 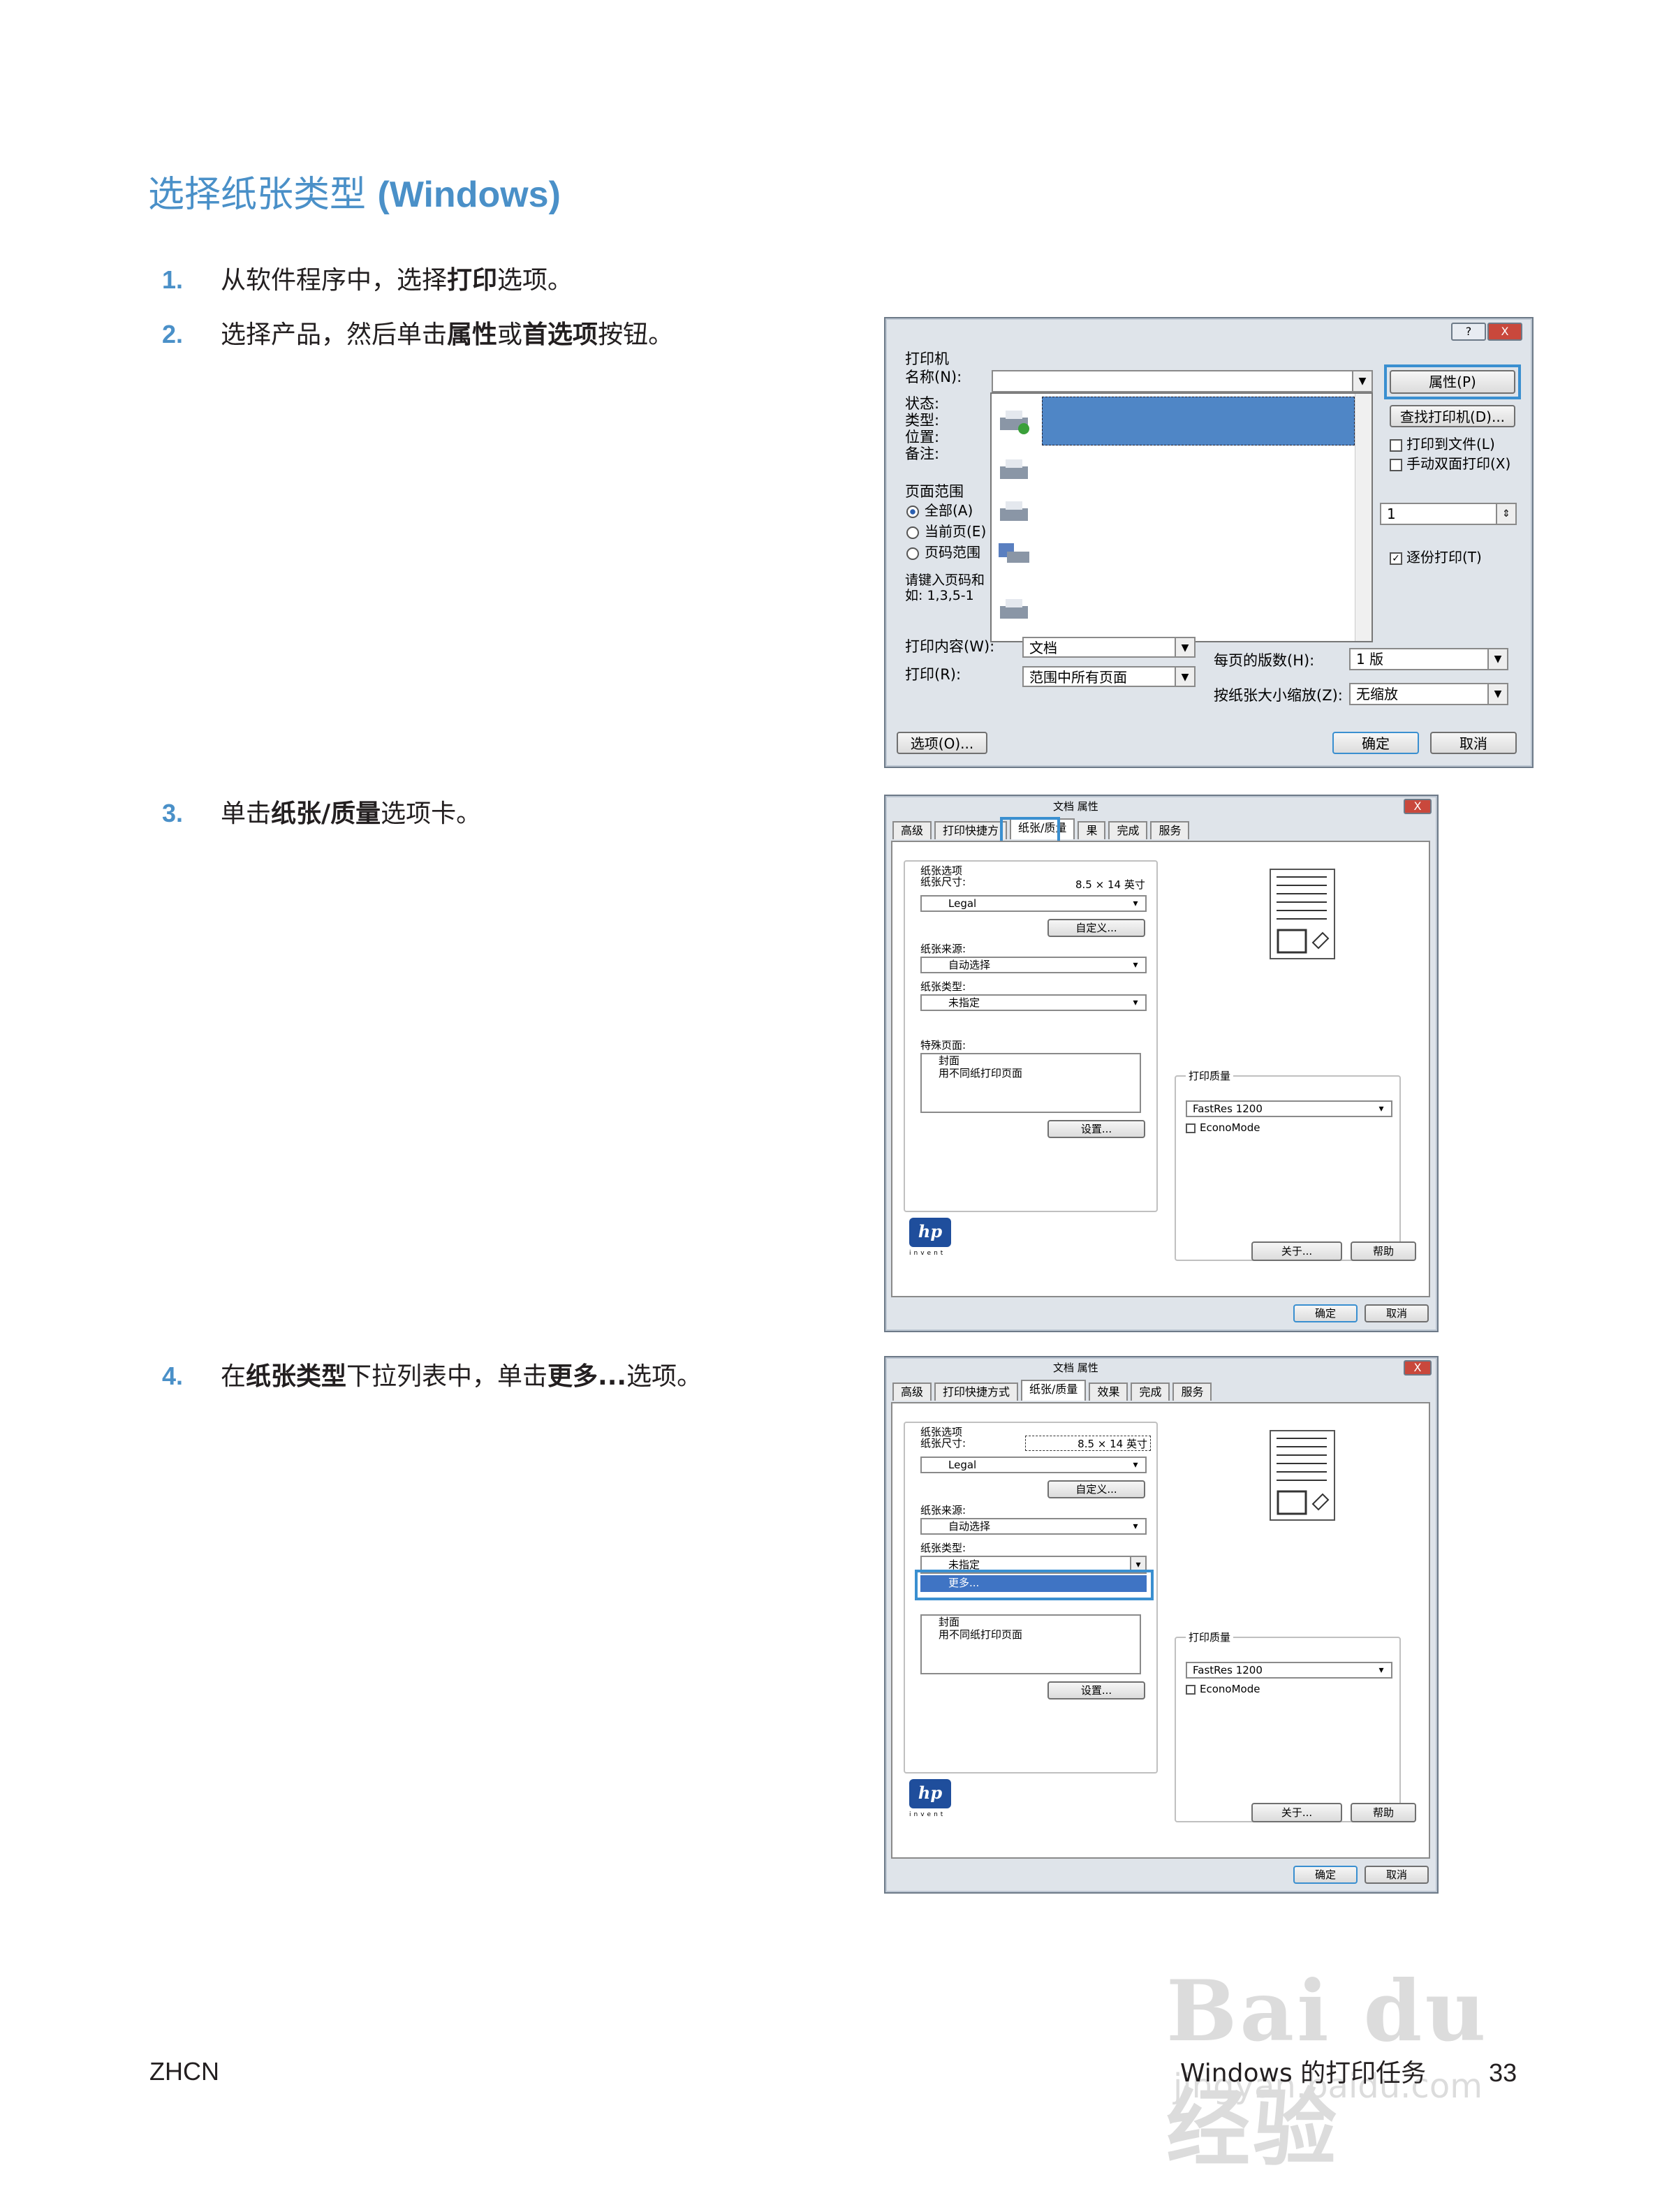 What do you see at coordinates (1450, 453) in the screenshot?
I see `print-options-checkboxes: 打印到文件(L) 手动双面打印(X)` at bounding box center [1450, 453].